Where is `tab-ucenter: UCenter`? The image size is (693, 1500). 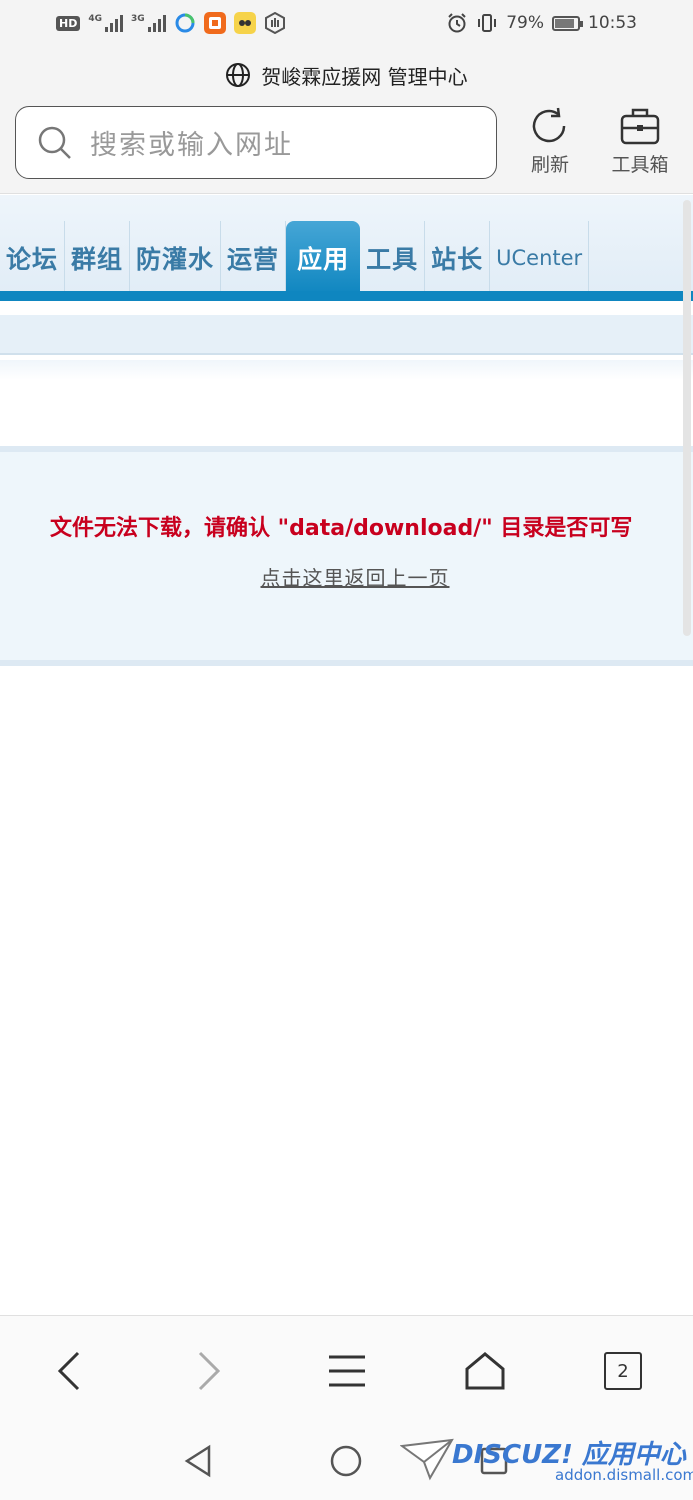 tab-ucenter: UCenter is located at coordinates (540, 258).